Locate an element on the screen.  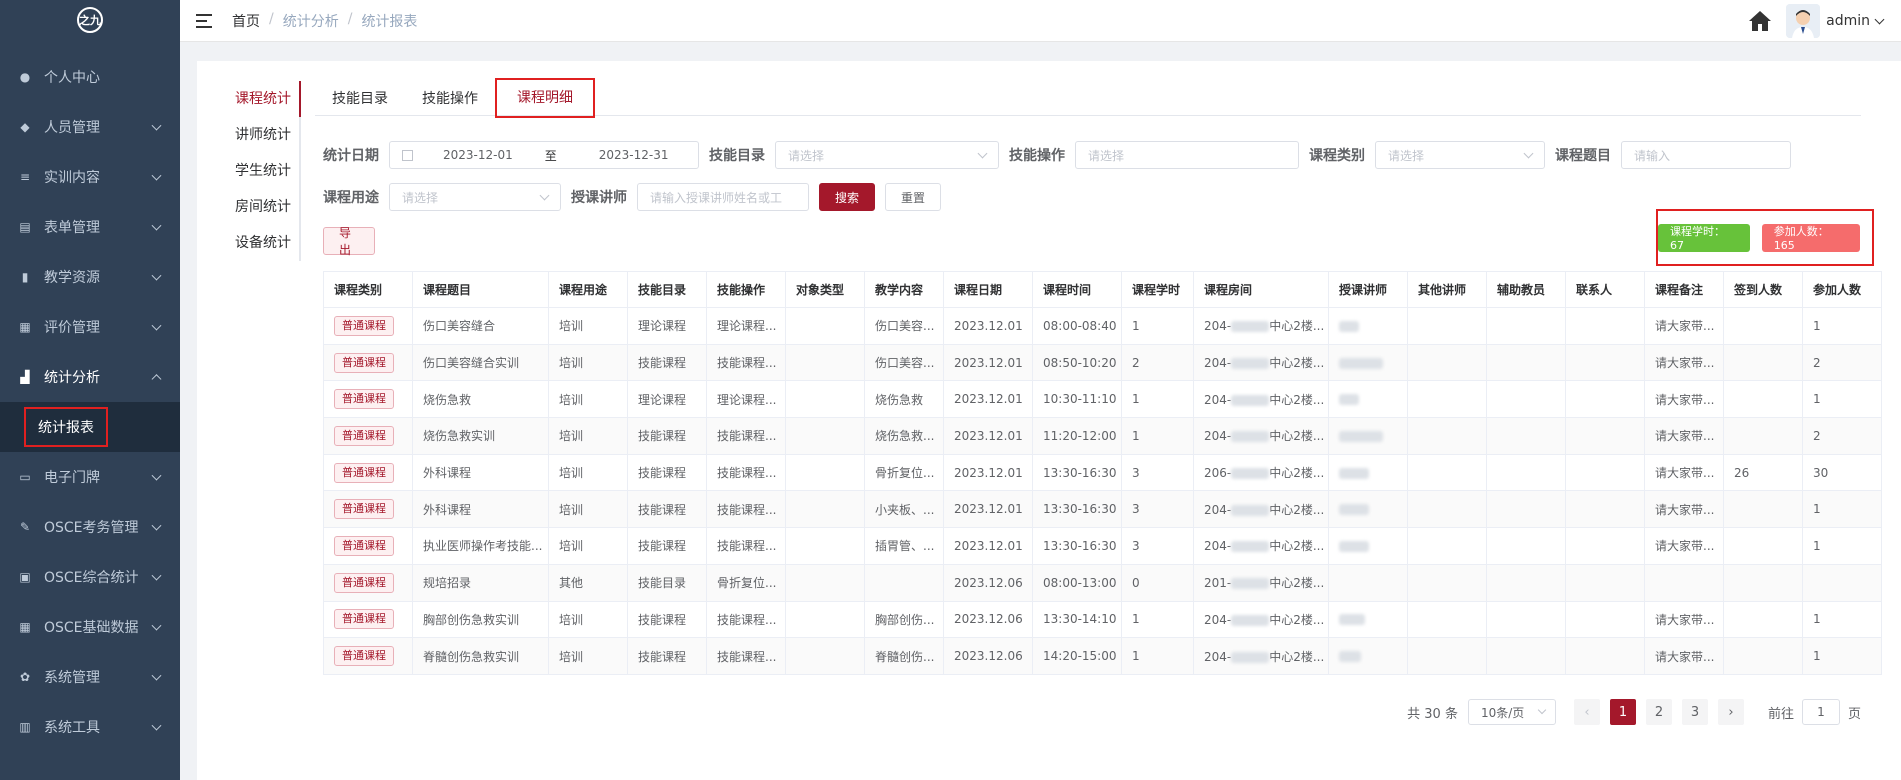
sidebar-item-12: ▥ 系统工具 is located at coordinates (90, 727).